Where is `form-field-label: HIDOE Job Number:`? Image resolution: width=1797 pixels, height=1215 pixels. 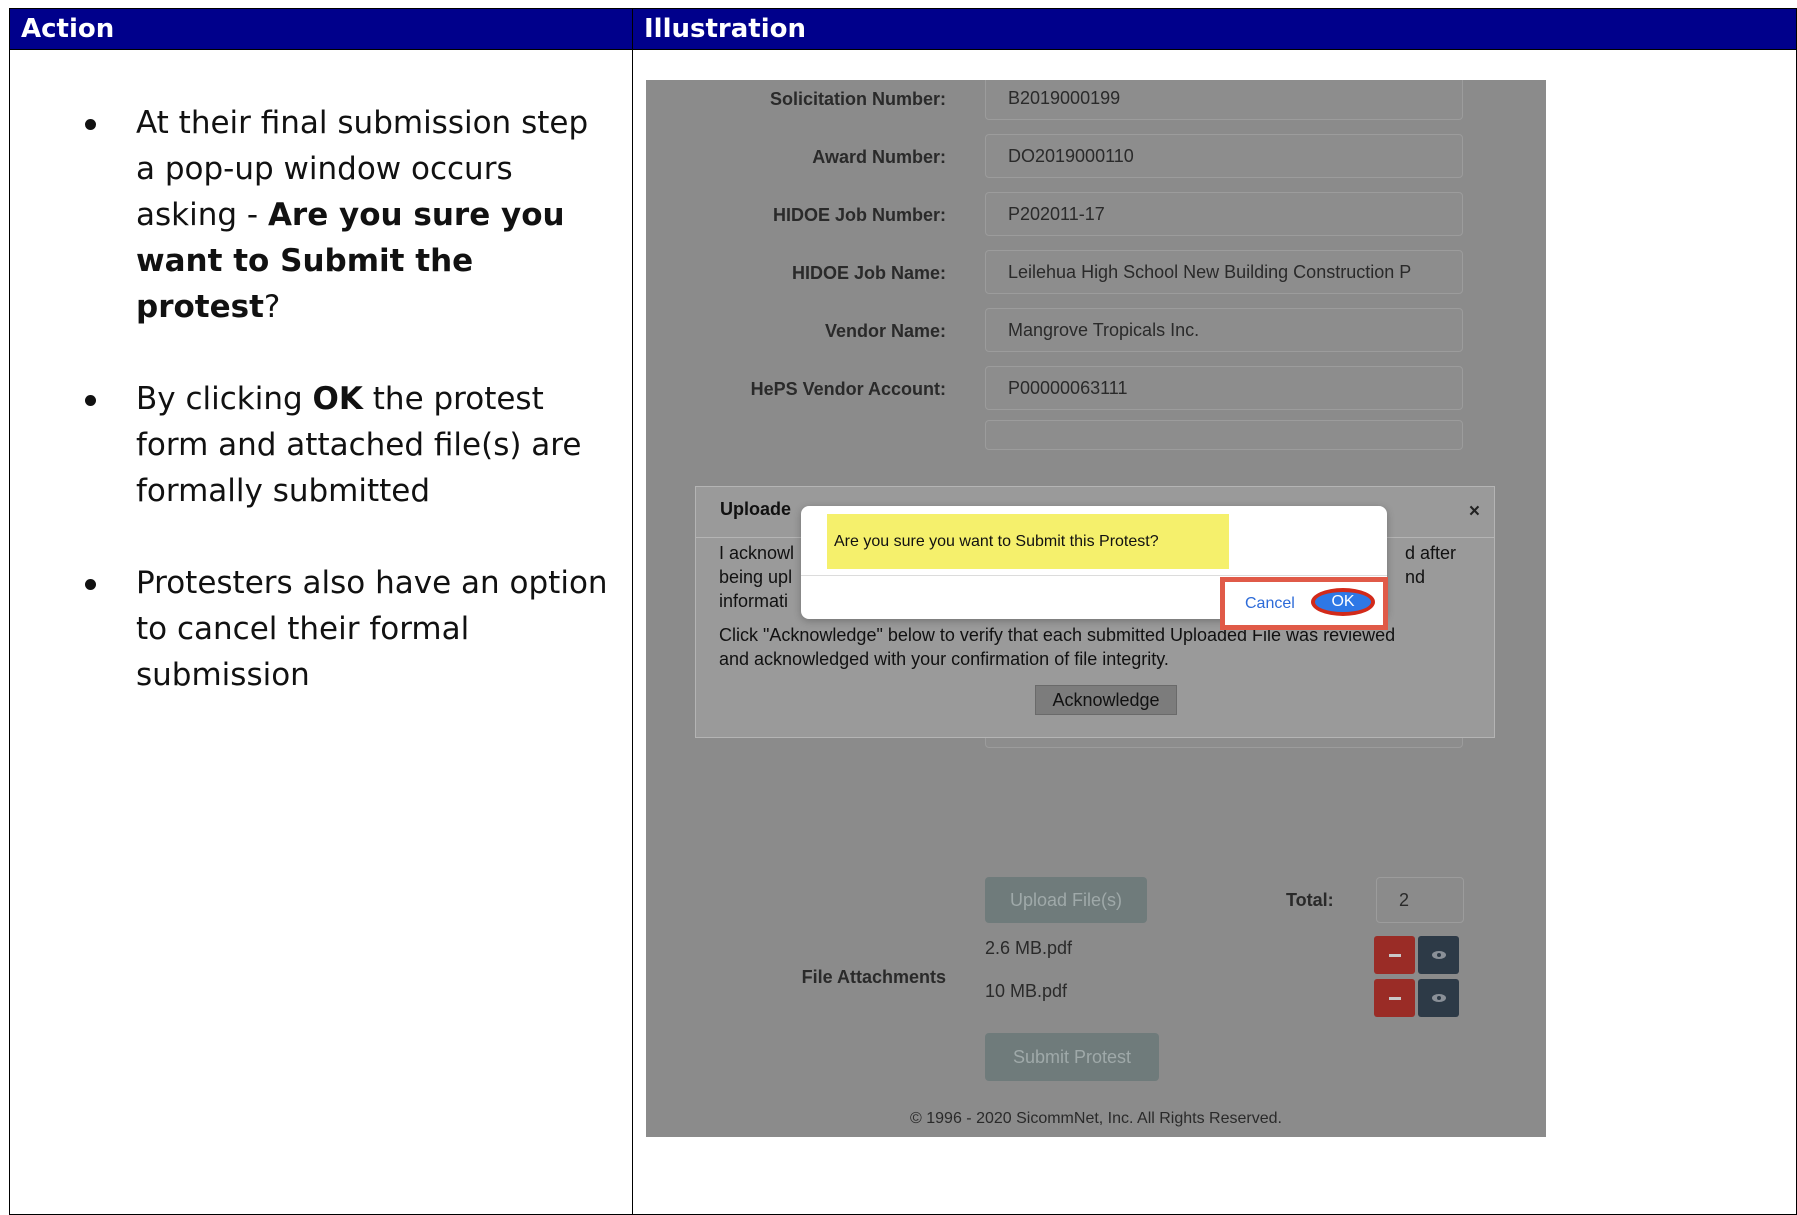 form-field-label: HIDOE Job Number: is located at coordinates (859, 215).